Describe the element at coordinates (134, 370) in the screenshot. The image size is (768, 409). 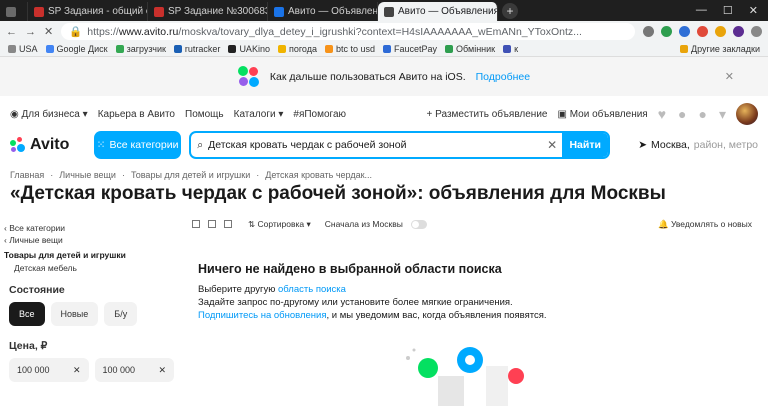
I see `price-to-input: 100 000 ✕` at that location.